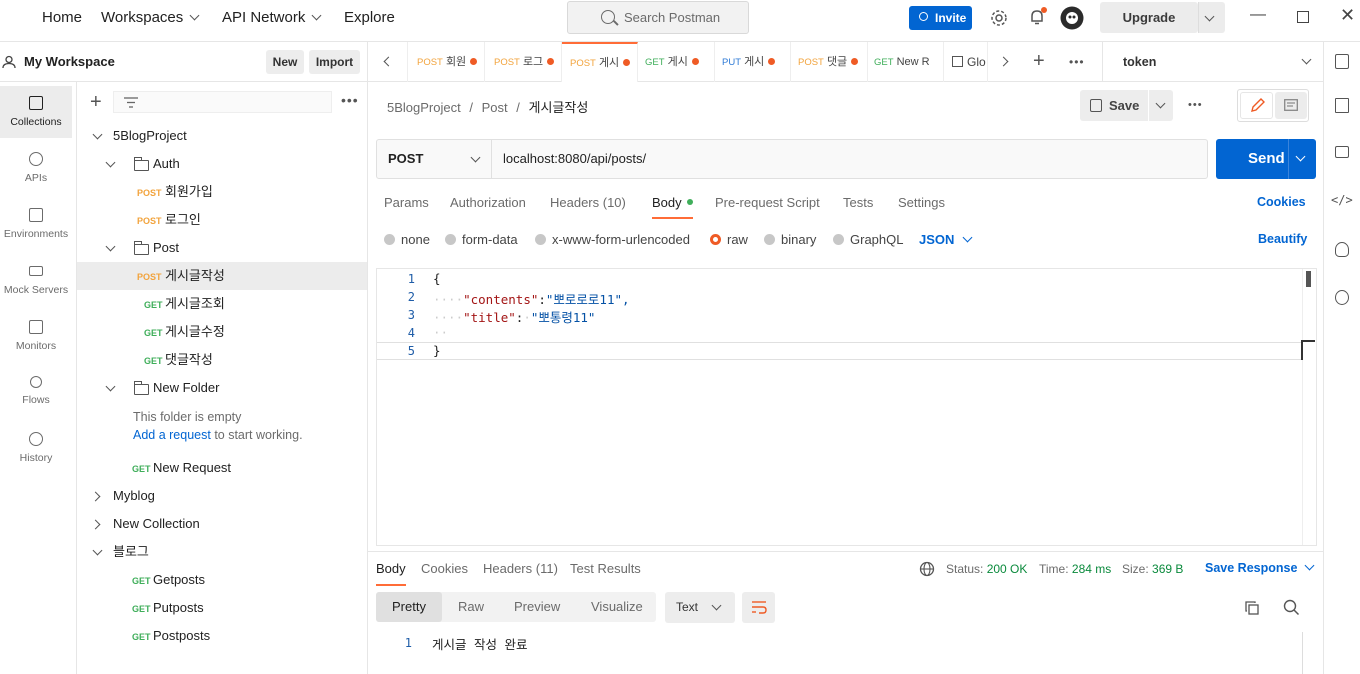  What do you see at coordinates (1342, 249) in the screenshot?
I see `lightbulb-icon` at bounding box center [1342, 249].